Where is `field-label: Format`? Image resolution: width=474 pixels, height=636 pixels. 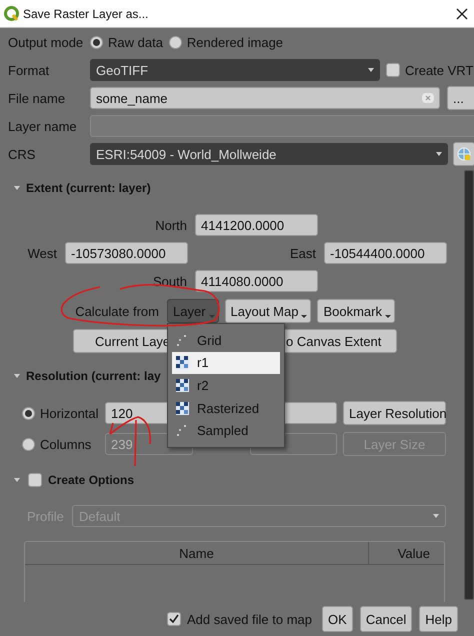 field-label: Format is located at coordinates (28, 70).